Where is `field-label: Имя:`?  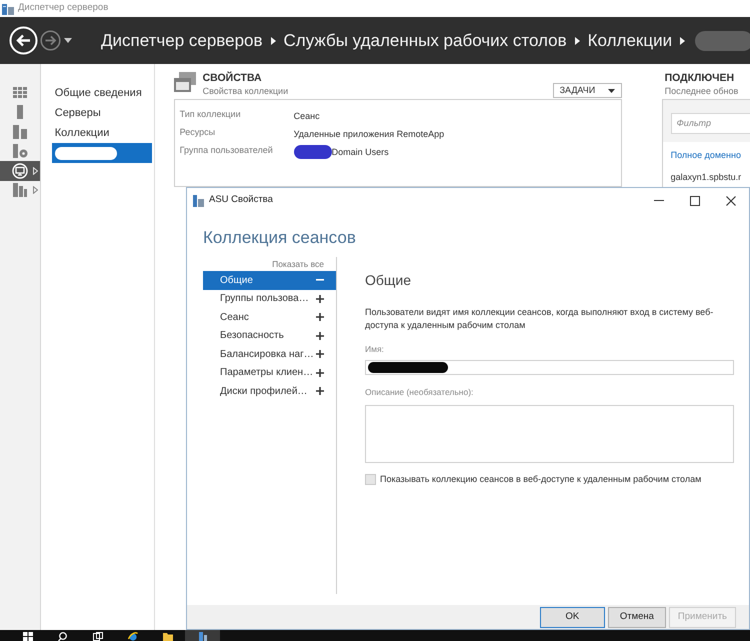
field-label: Имя: is located at coordinates (375, 349).